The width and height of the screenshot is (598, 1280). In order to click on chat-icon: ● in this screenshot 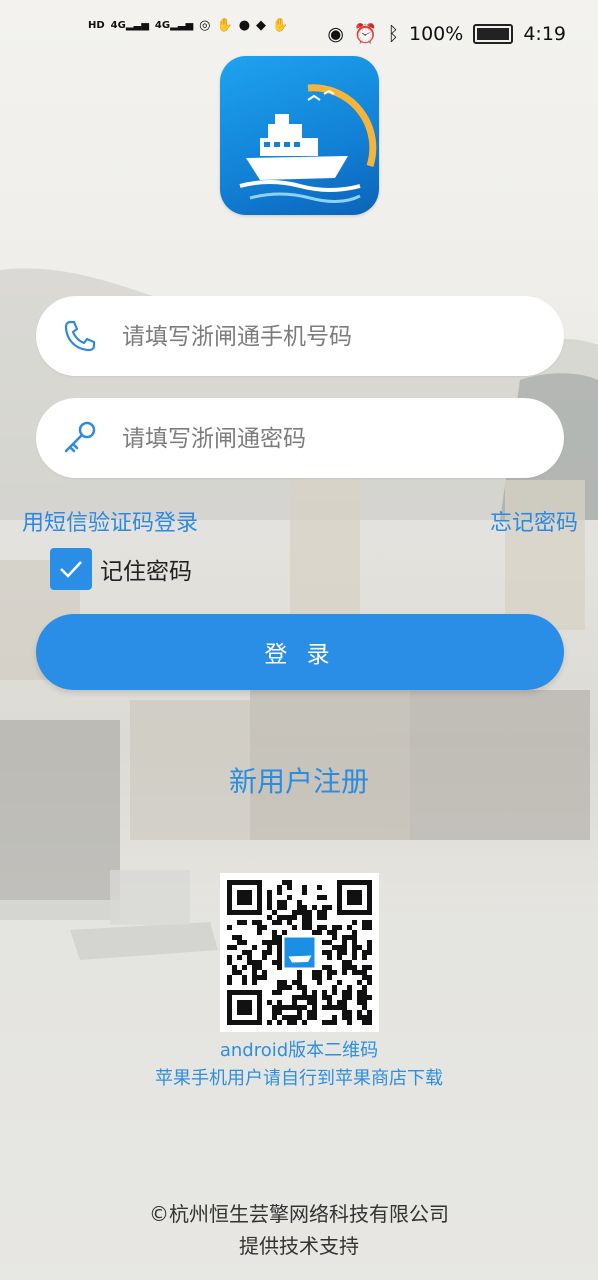, I will do `click(244, 25)`.